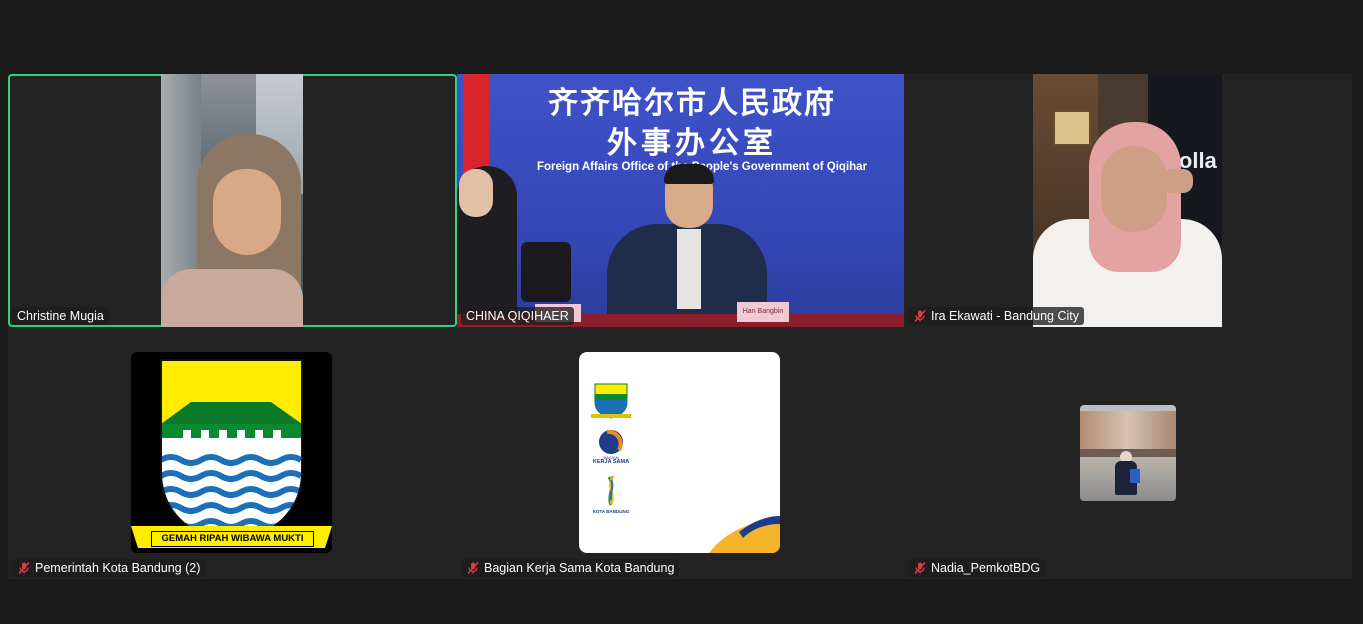 Image resolution: width=1363 pixels, height=624 pixels. What do you see at coordinates (611, 462) in the screenshot?
I see `logo-label-kerjasama: KERJA SAMA` at bounding box center [611, 462].